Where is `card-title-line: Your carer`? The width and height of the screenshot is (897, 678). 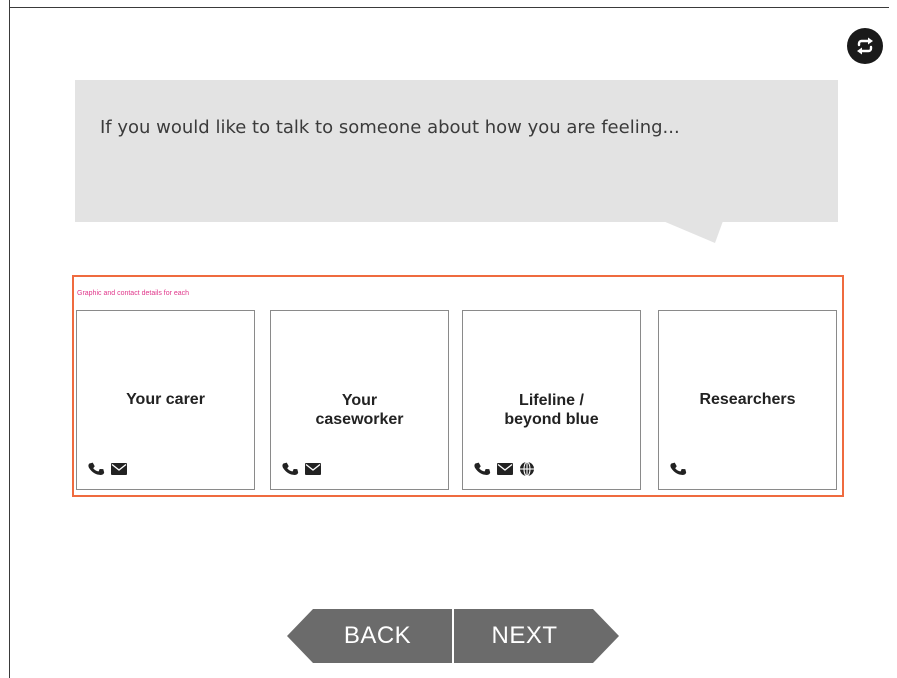 card-title-line: Your carer is located at coordinates (165, 399).